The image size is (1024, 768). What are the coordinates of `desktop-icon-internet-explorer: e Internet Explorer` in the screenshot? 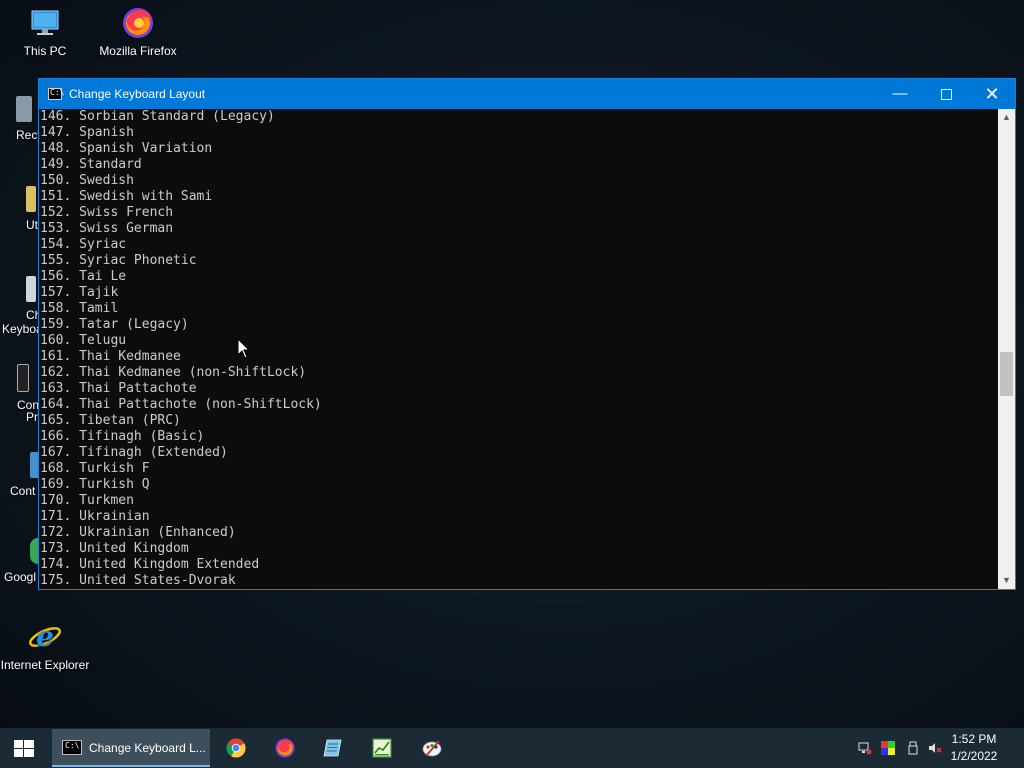 It's located at (45, 646).